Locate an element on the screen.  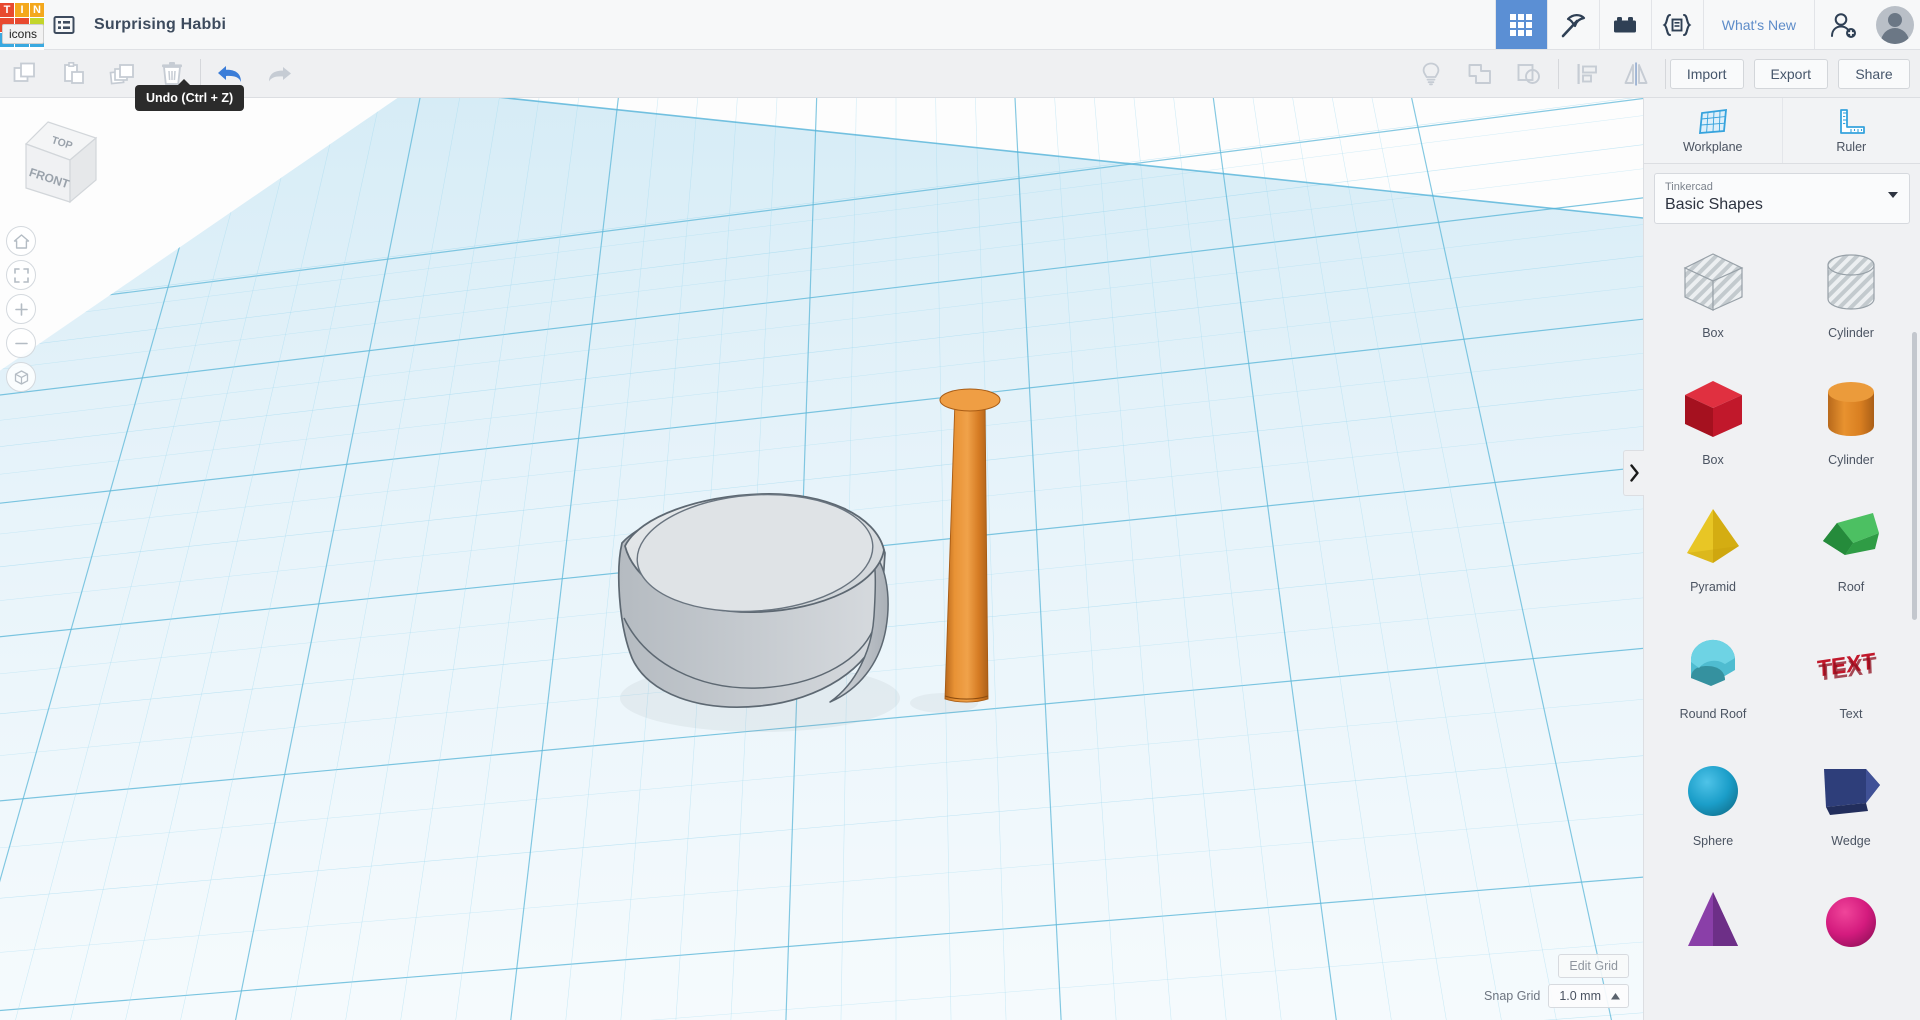
shape-roof: Roof is located at coordinates (1851, 550).